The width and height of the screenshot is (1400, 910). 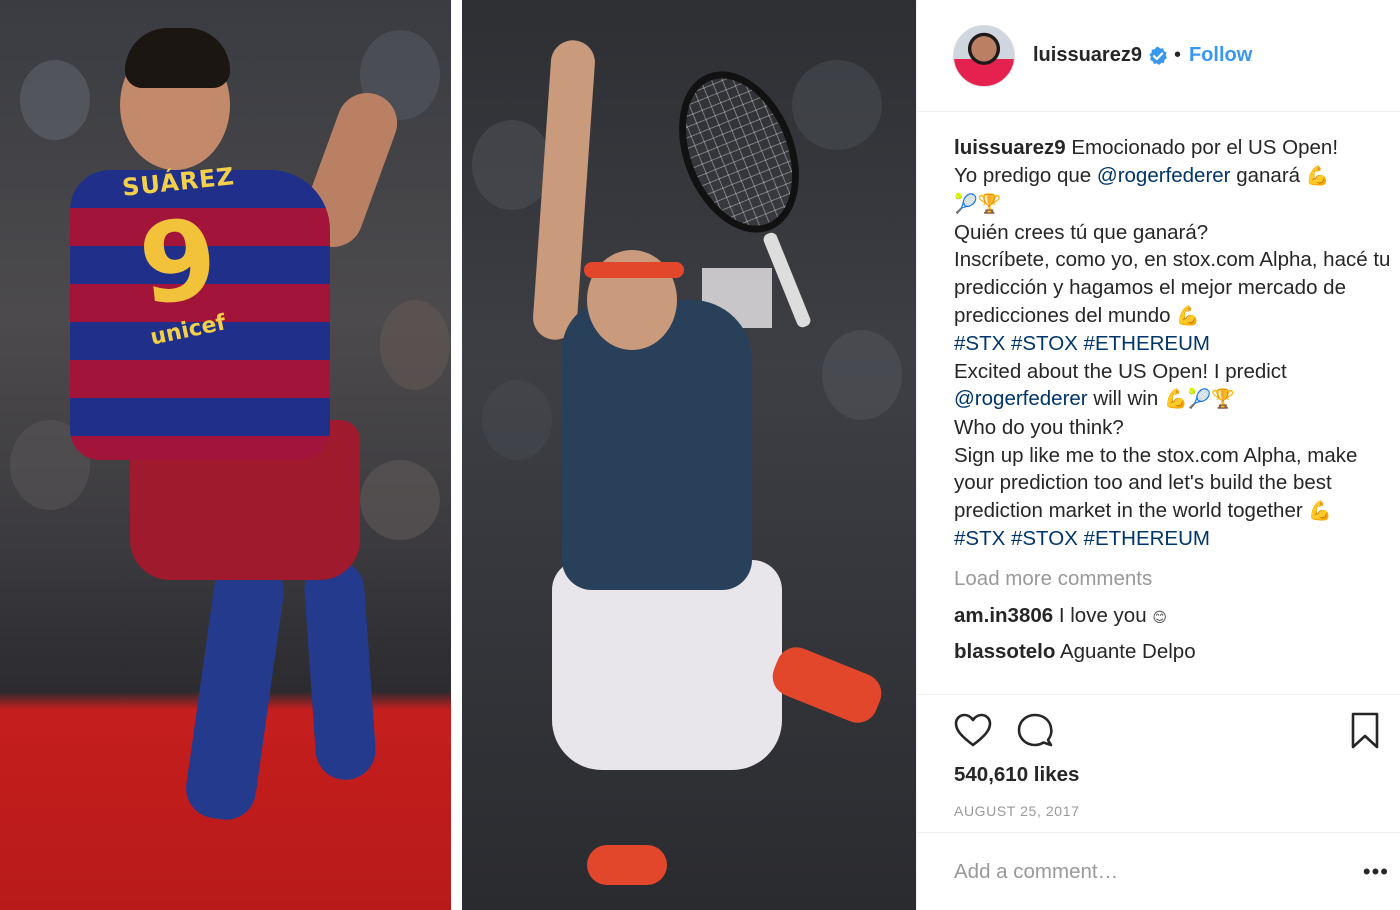 I want to click on caption-text: Who do you think?, so click(x=1039, y=427).